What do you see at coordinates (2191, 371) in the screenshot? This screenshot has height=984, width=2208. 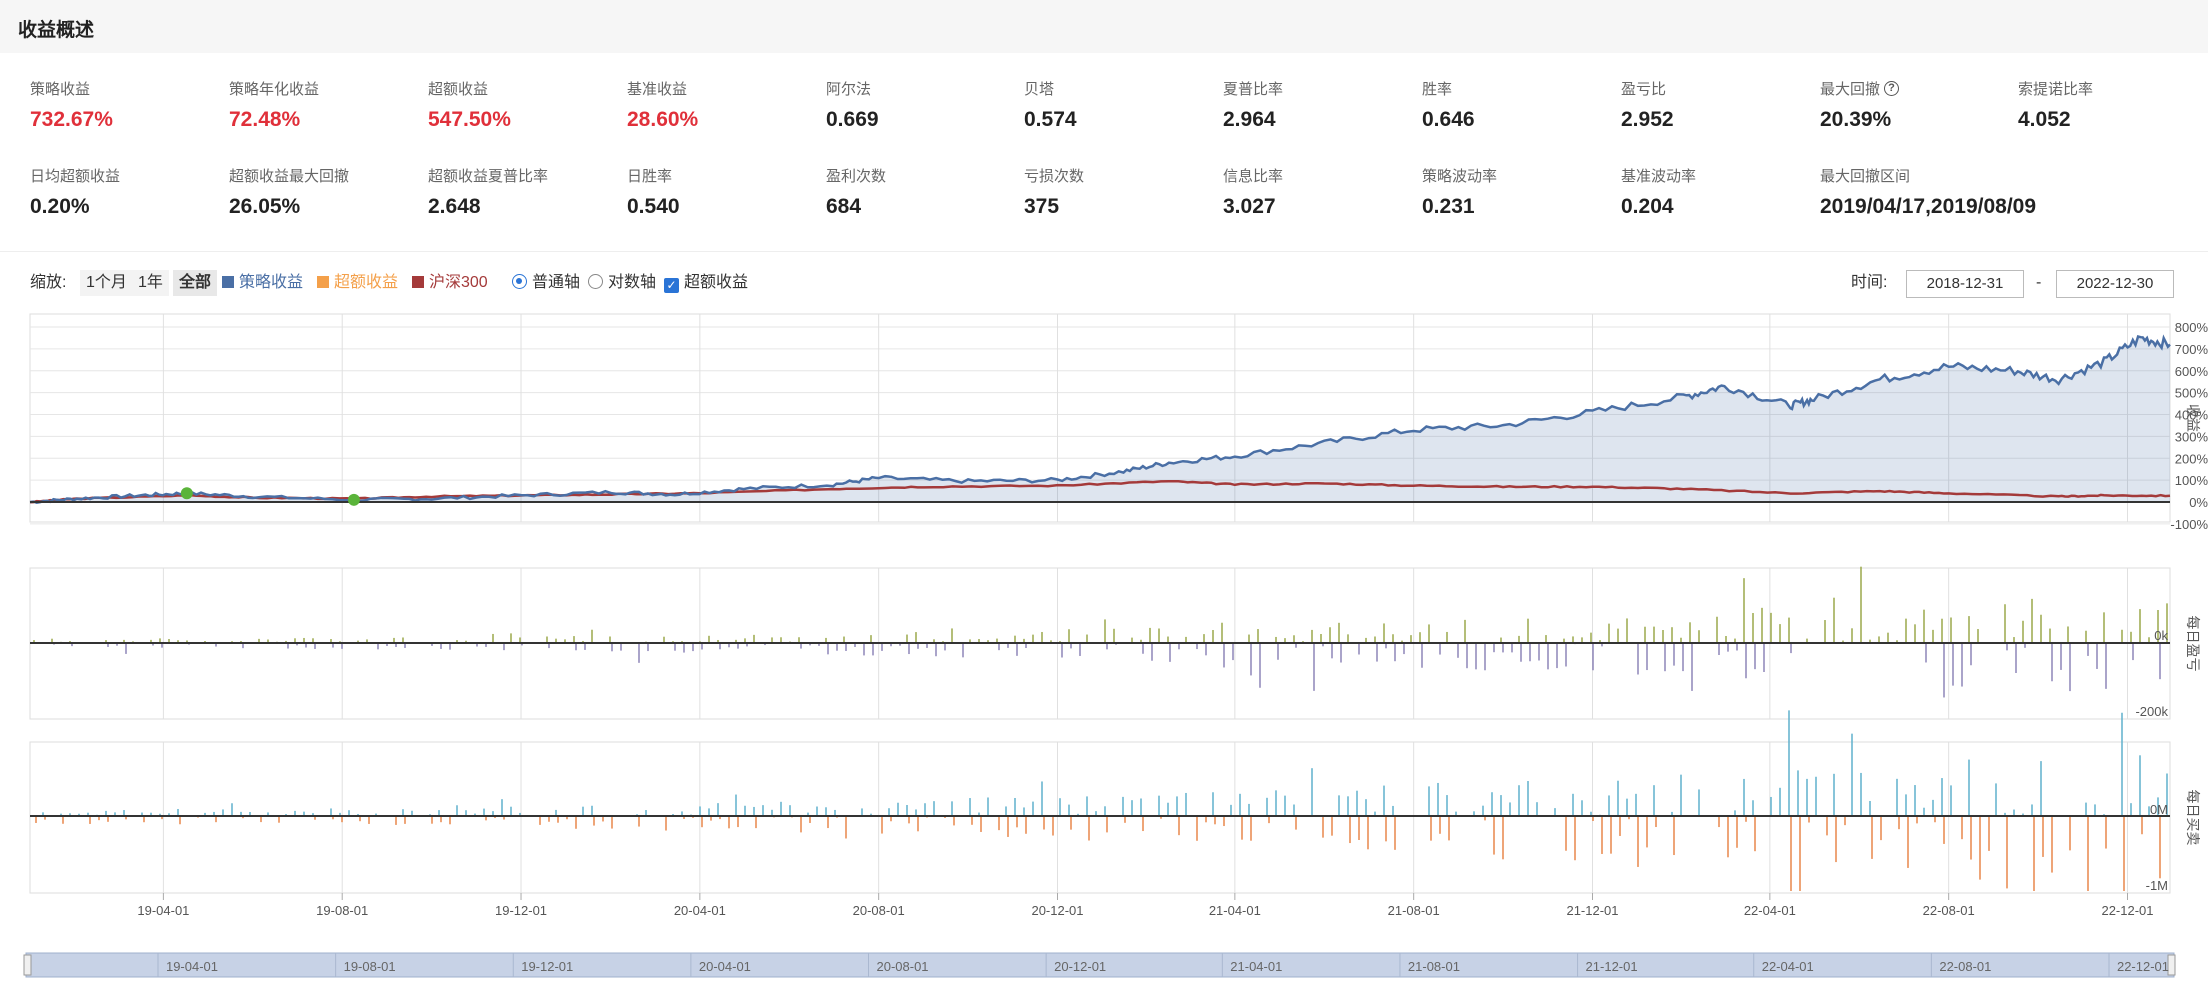 I see `y-tick-label: 600%` at bounding box center [2191, 371].